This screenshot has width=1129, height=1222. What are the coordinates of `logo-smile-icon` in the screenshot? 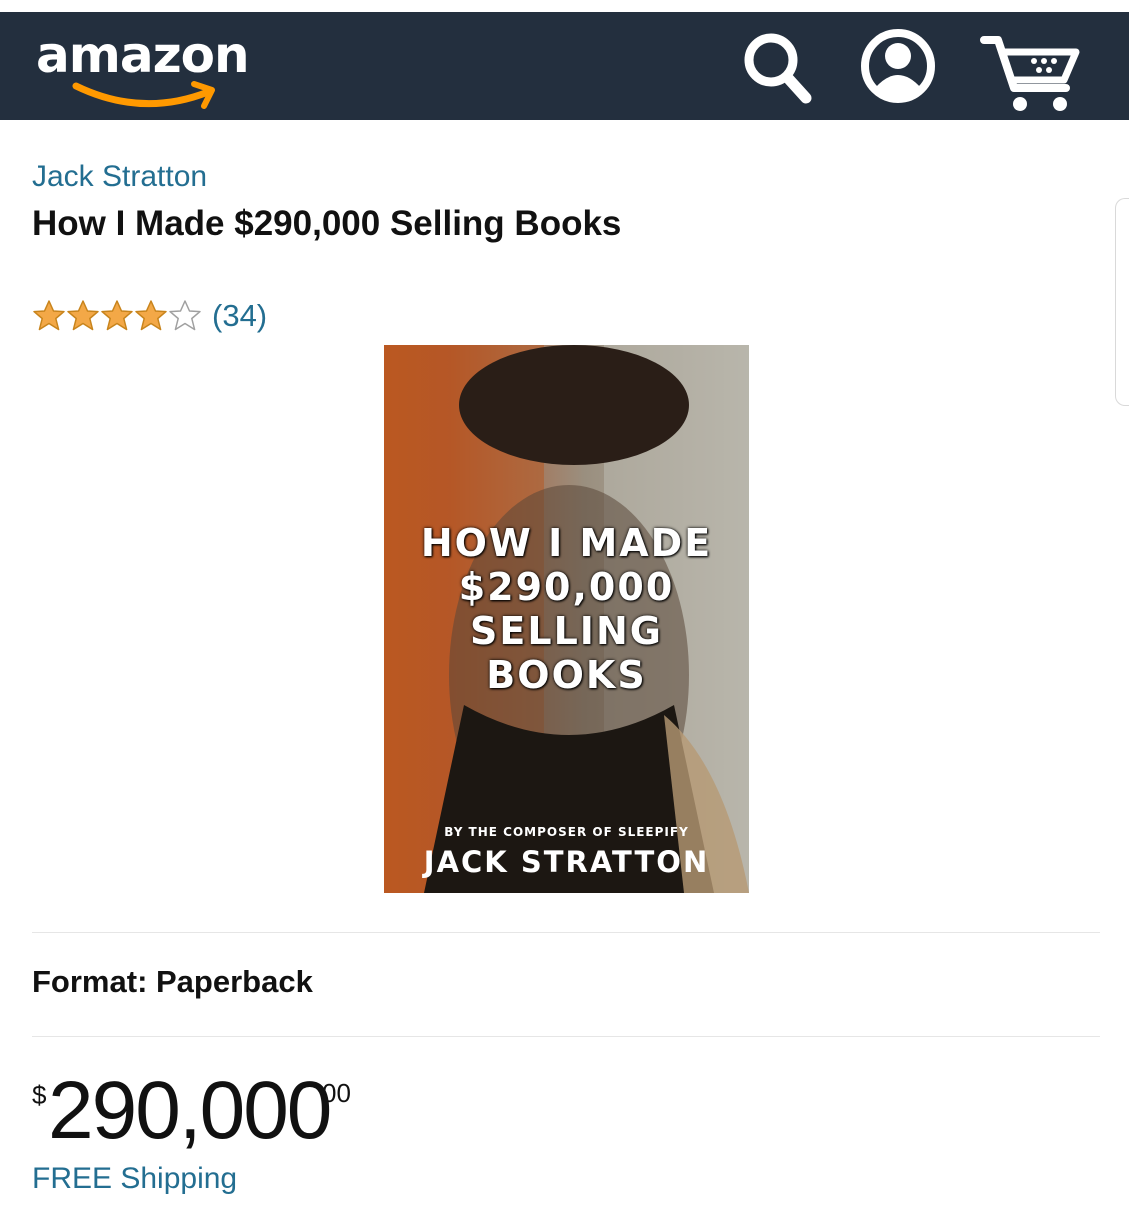 It's located at (143, 95).